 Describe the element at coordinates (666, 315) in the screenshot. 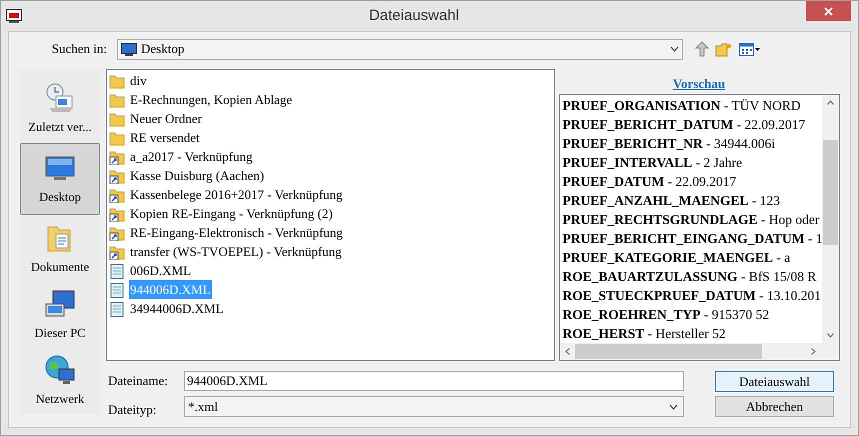

I see `preview-line: ROE_ROEHREN_TYP - 915370 52` at that location.